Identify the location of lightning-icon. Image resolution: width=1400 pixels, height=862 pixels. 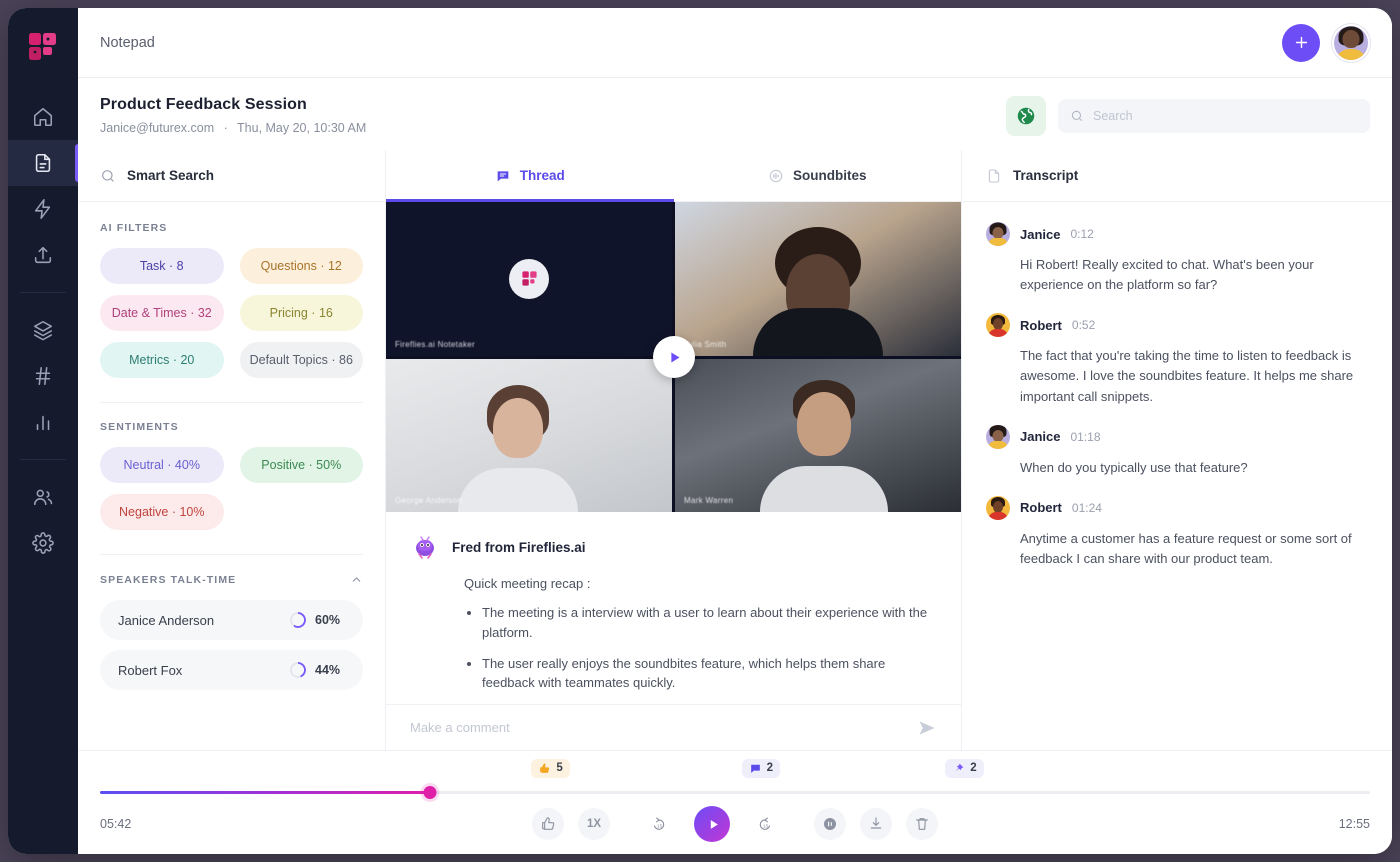
(42, 209).